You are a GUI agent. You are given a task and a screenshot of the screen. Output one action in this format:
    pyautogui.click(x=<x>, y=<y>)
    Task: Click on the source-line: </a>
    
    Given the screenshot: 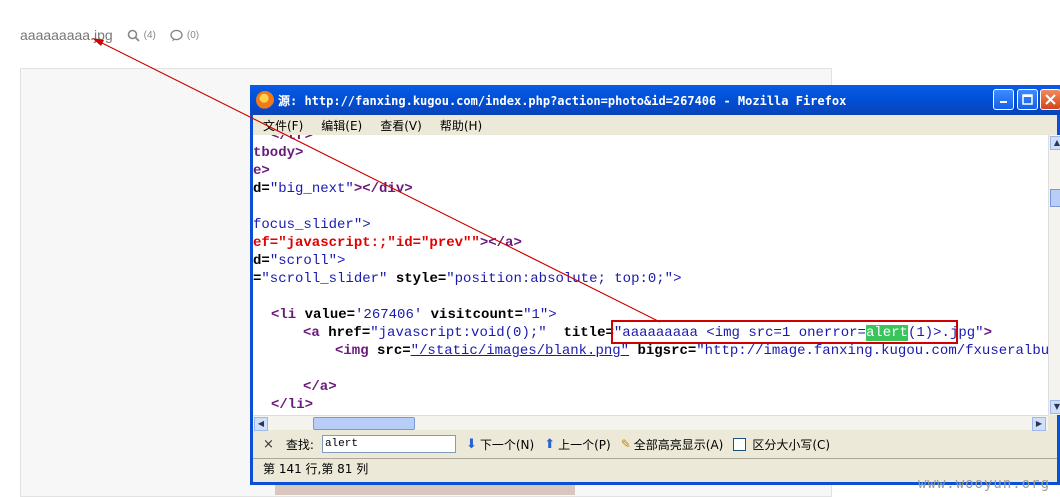 What is the action you would take?
    pyautogui.click(x=320, y=387)
    